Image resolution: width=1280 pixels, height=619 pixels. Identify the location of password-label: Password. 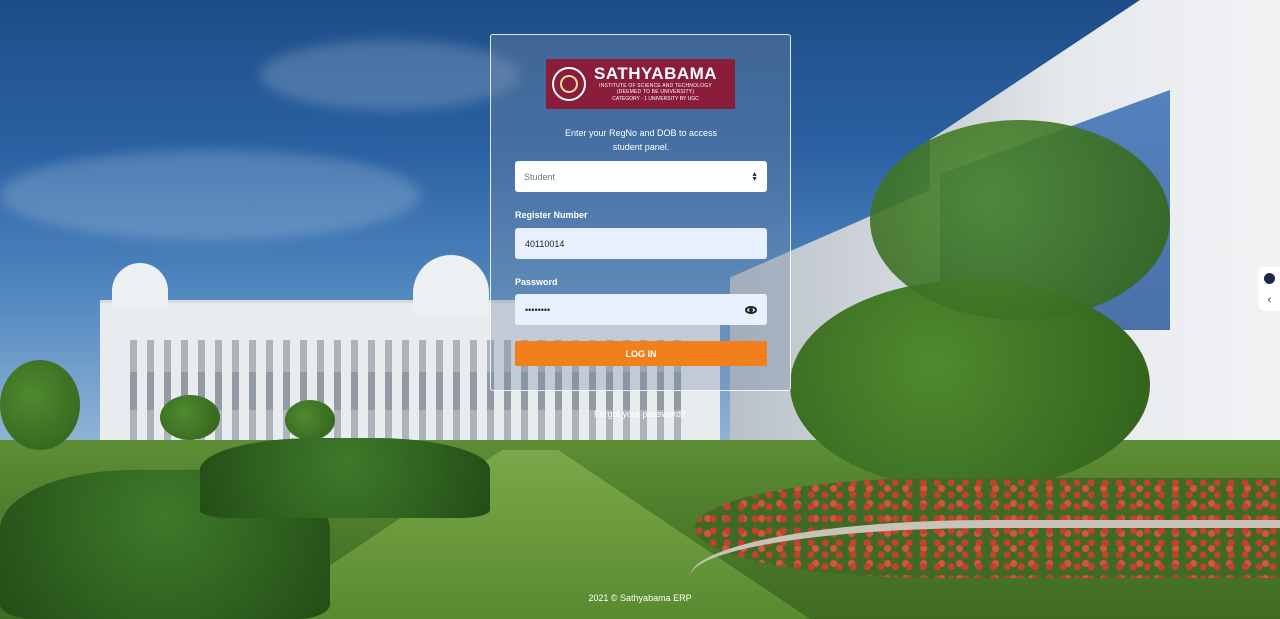
(536, 282).